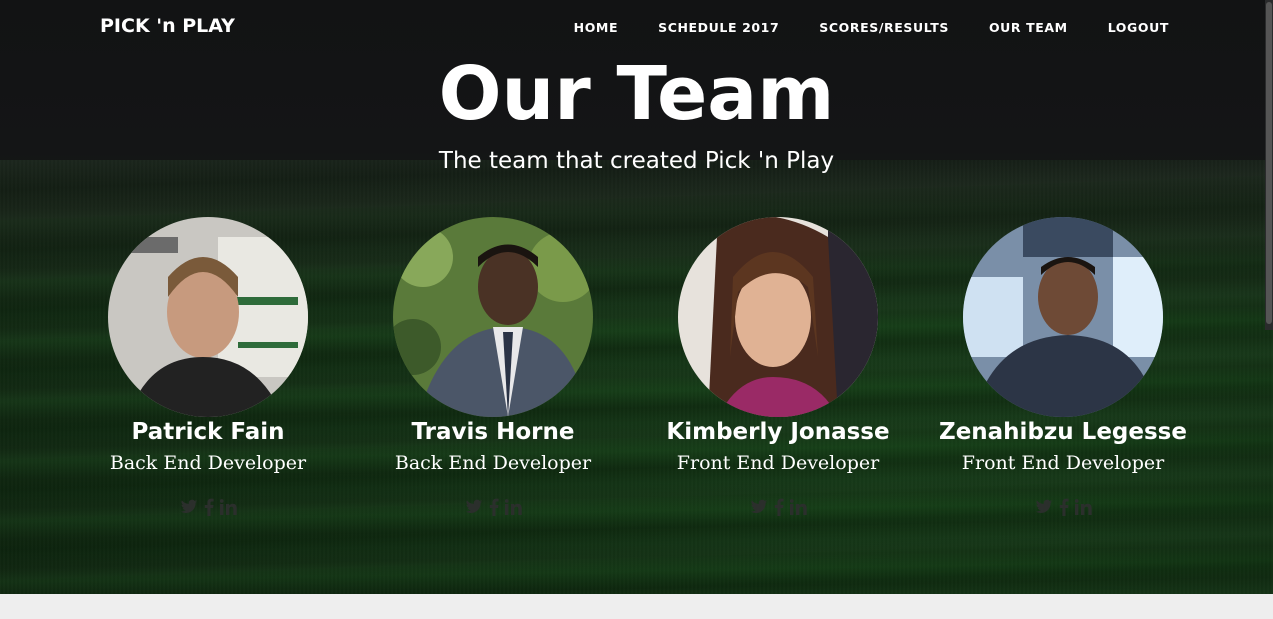  What do you see at coordinates (208, 432) in the screenshot?
I see `member-name: Patrick Fain` at bounding box center [208, 432].